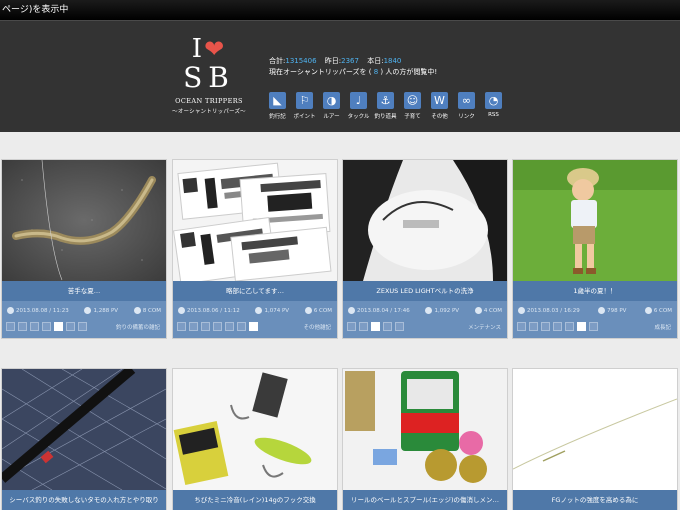  What do you see at coordinates (425, 319) in the screenshot?
I see `post-meta: 2013.08.04 / 17:46 1,092 PV 4 COM メンテナンス` at bounding box center [425, 319].